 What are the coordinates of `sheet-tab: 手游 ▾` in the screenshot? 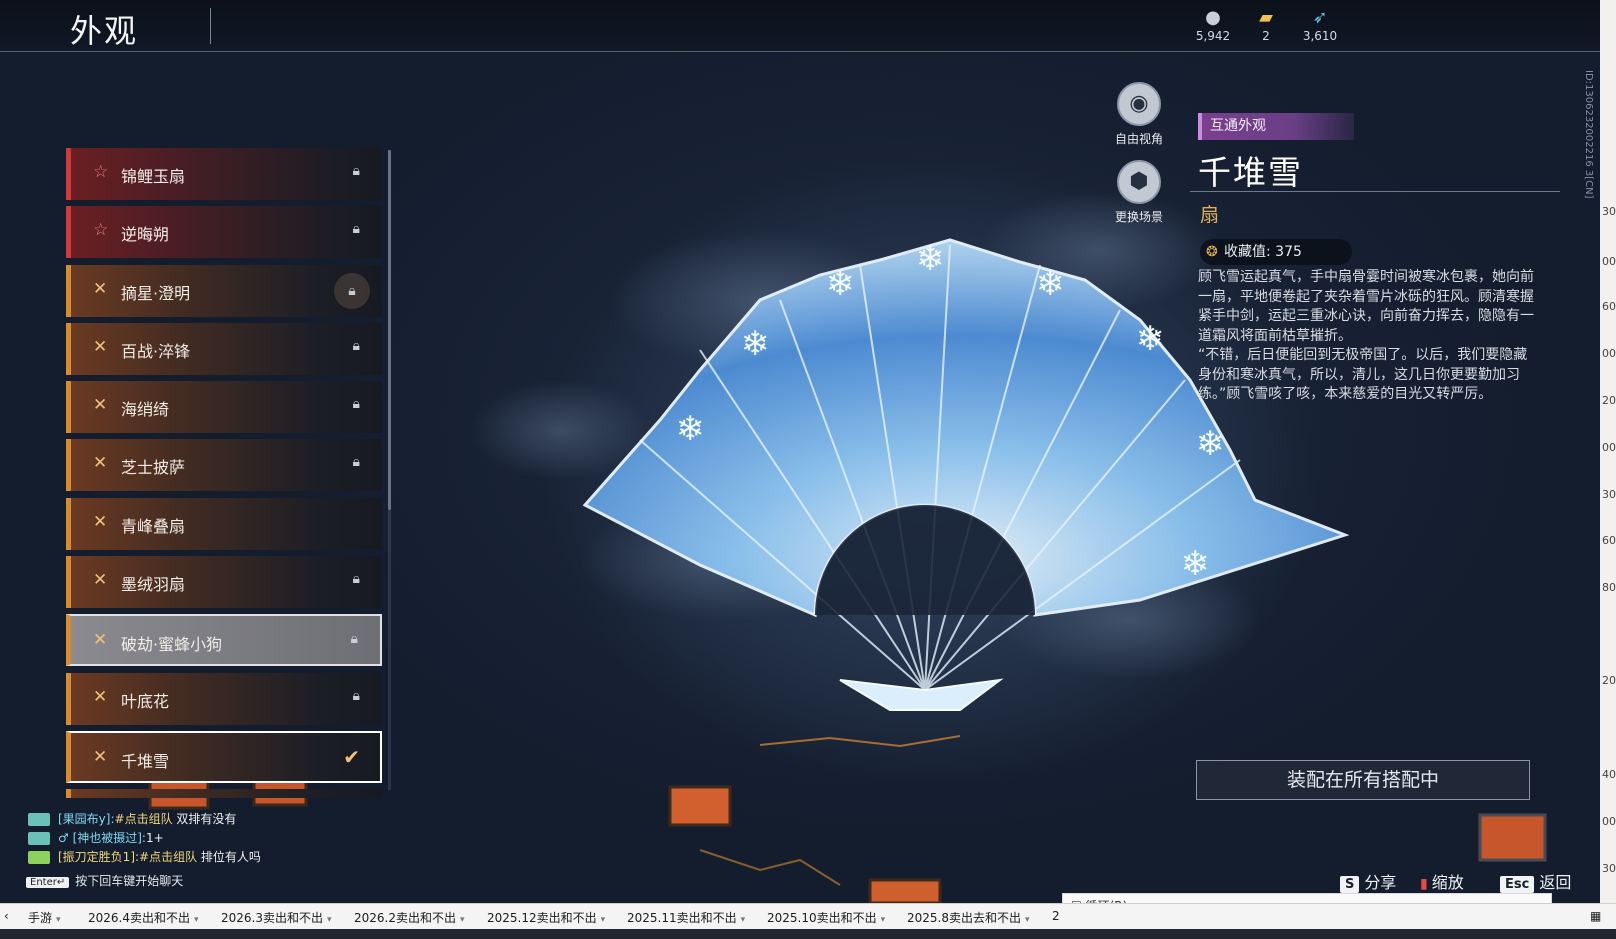 It's located at (44, 917).